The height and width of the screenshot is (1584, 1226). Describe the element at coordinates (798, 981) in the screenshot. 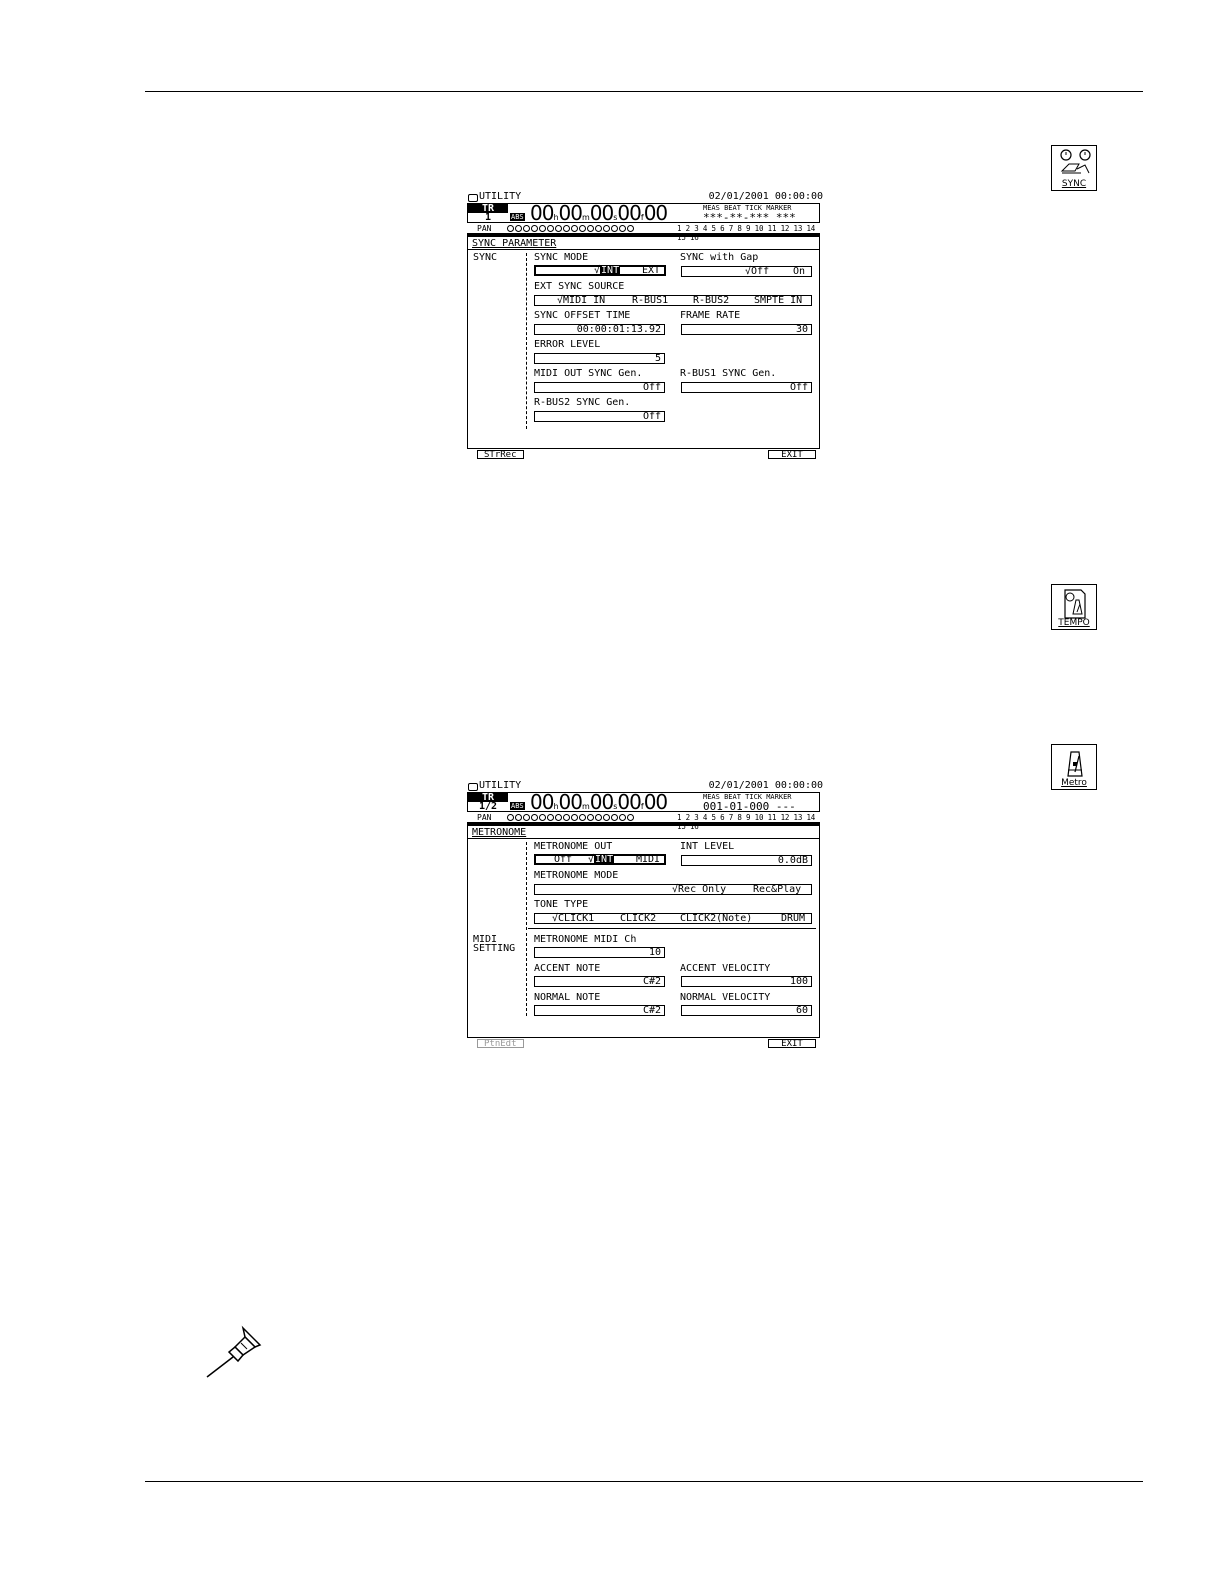

I see `accent-vel-value: 100` at that location.